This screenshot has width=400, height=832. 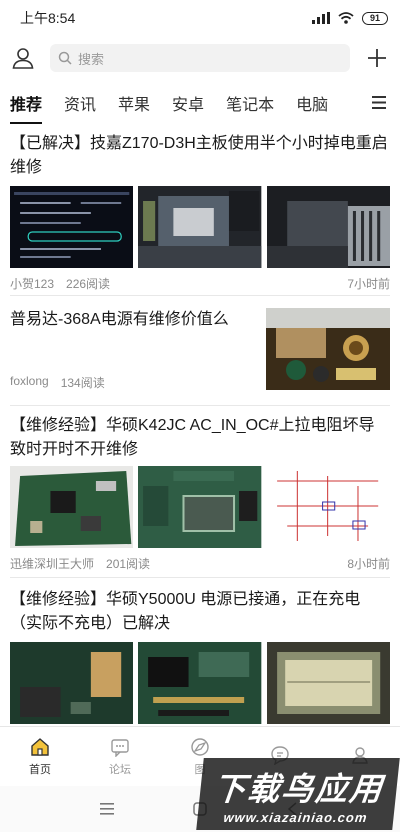 I want to click on article-author: foxlong, so click(x=29, y=382).